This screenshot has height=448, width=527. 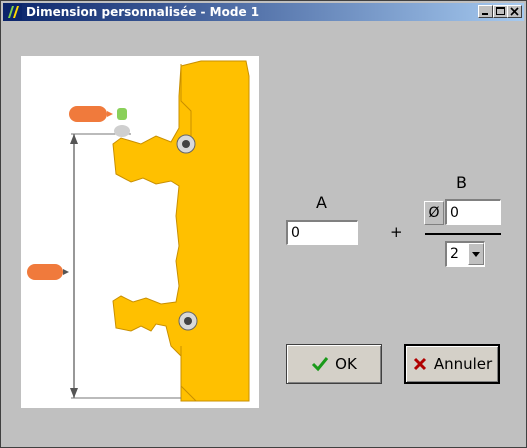 I want to click on maximize-icon, so click(x=500, y=11).